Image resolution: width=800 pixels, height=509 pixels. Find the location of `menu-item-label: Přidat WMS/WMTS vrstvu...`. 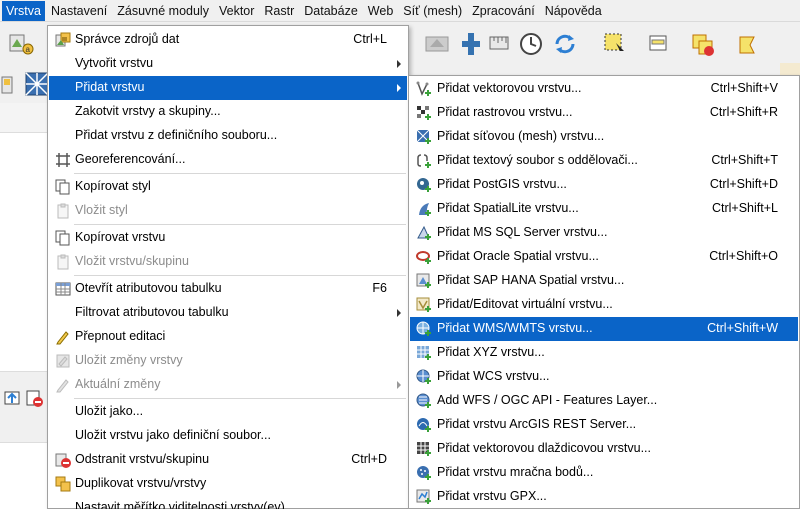

menu-item-label: Přidat WMS/WMTS vrstvu... is located at coordinates (515, 328).